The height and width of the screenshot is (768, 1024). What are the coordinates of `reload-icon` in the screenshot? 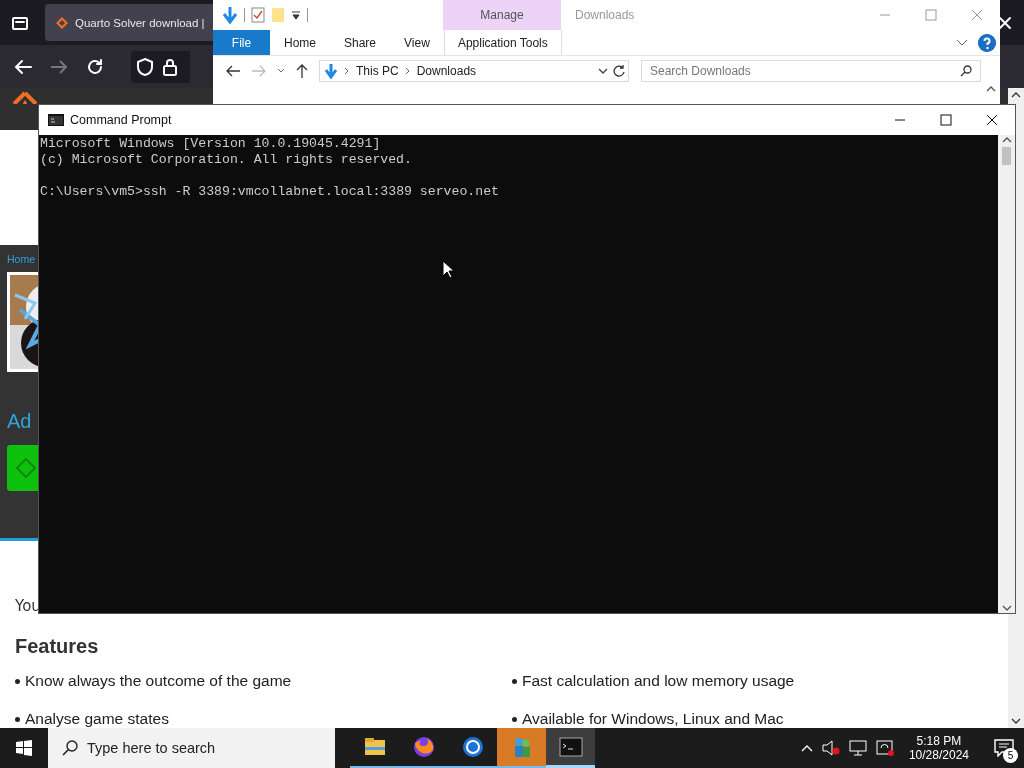 It's located at (95, 66).